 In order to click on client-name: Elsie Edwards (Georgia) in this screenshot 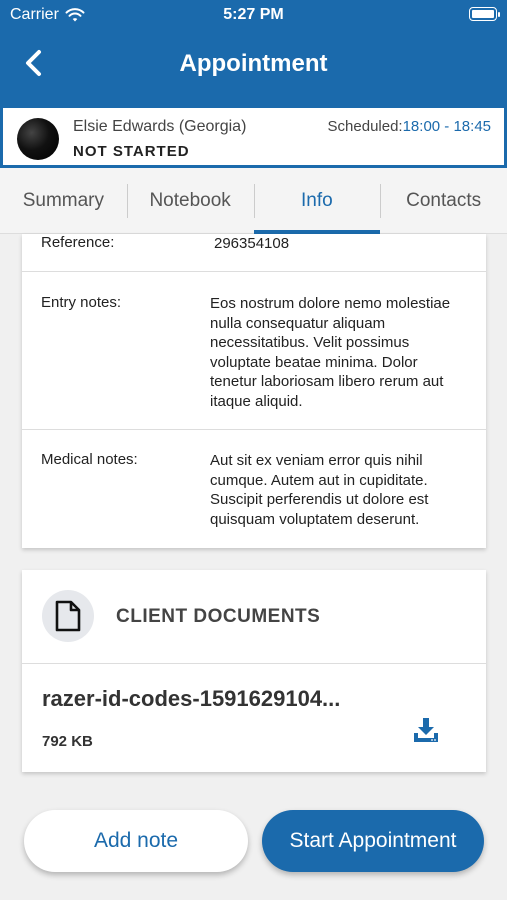, I will do `click(160, 126)`.